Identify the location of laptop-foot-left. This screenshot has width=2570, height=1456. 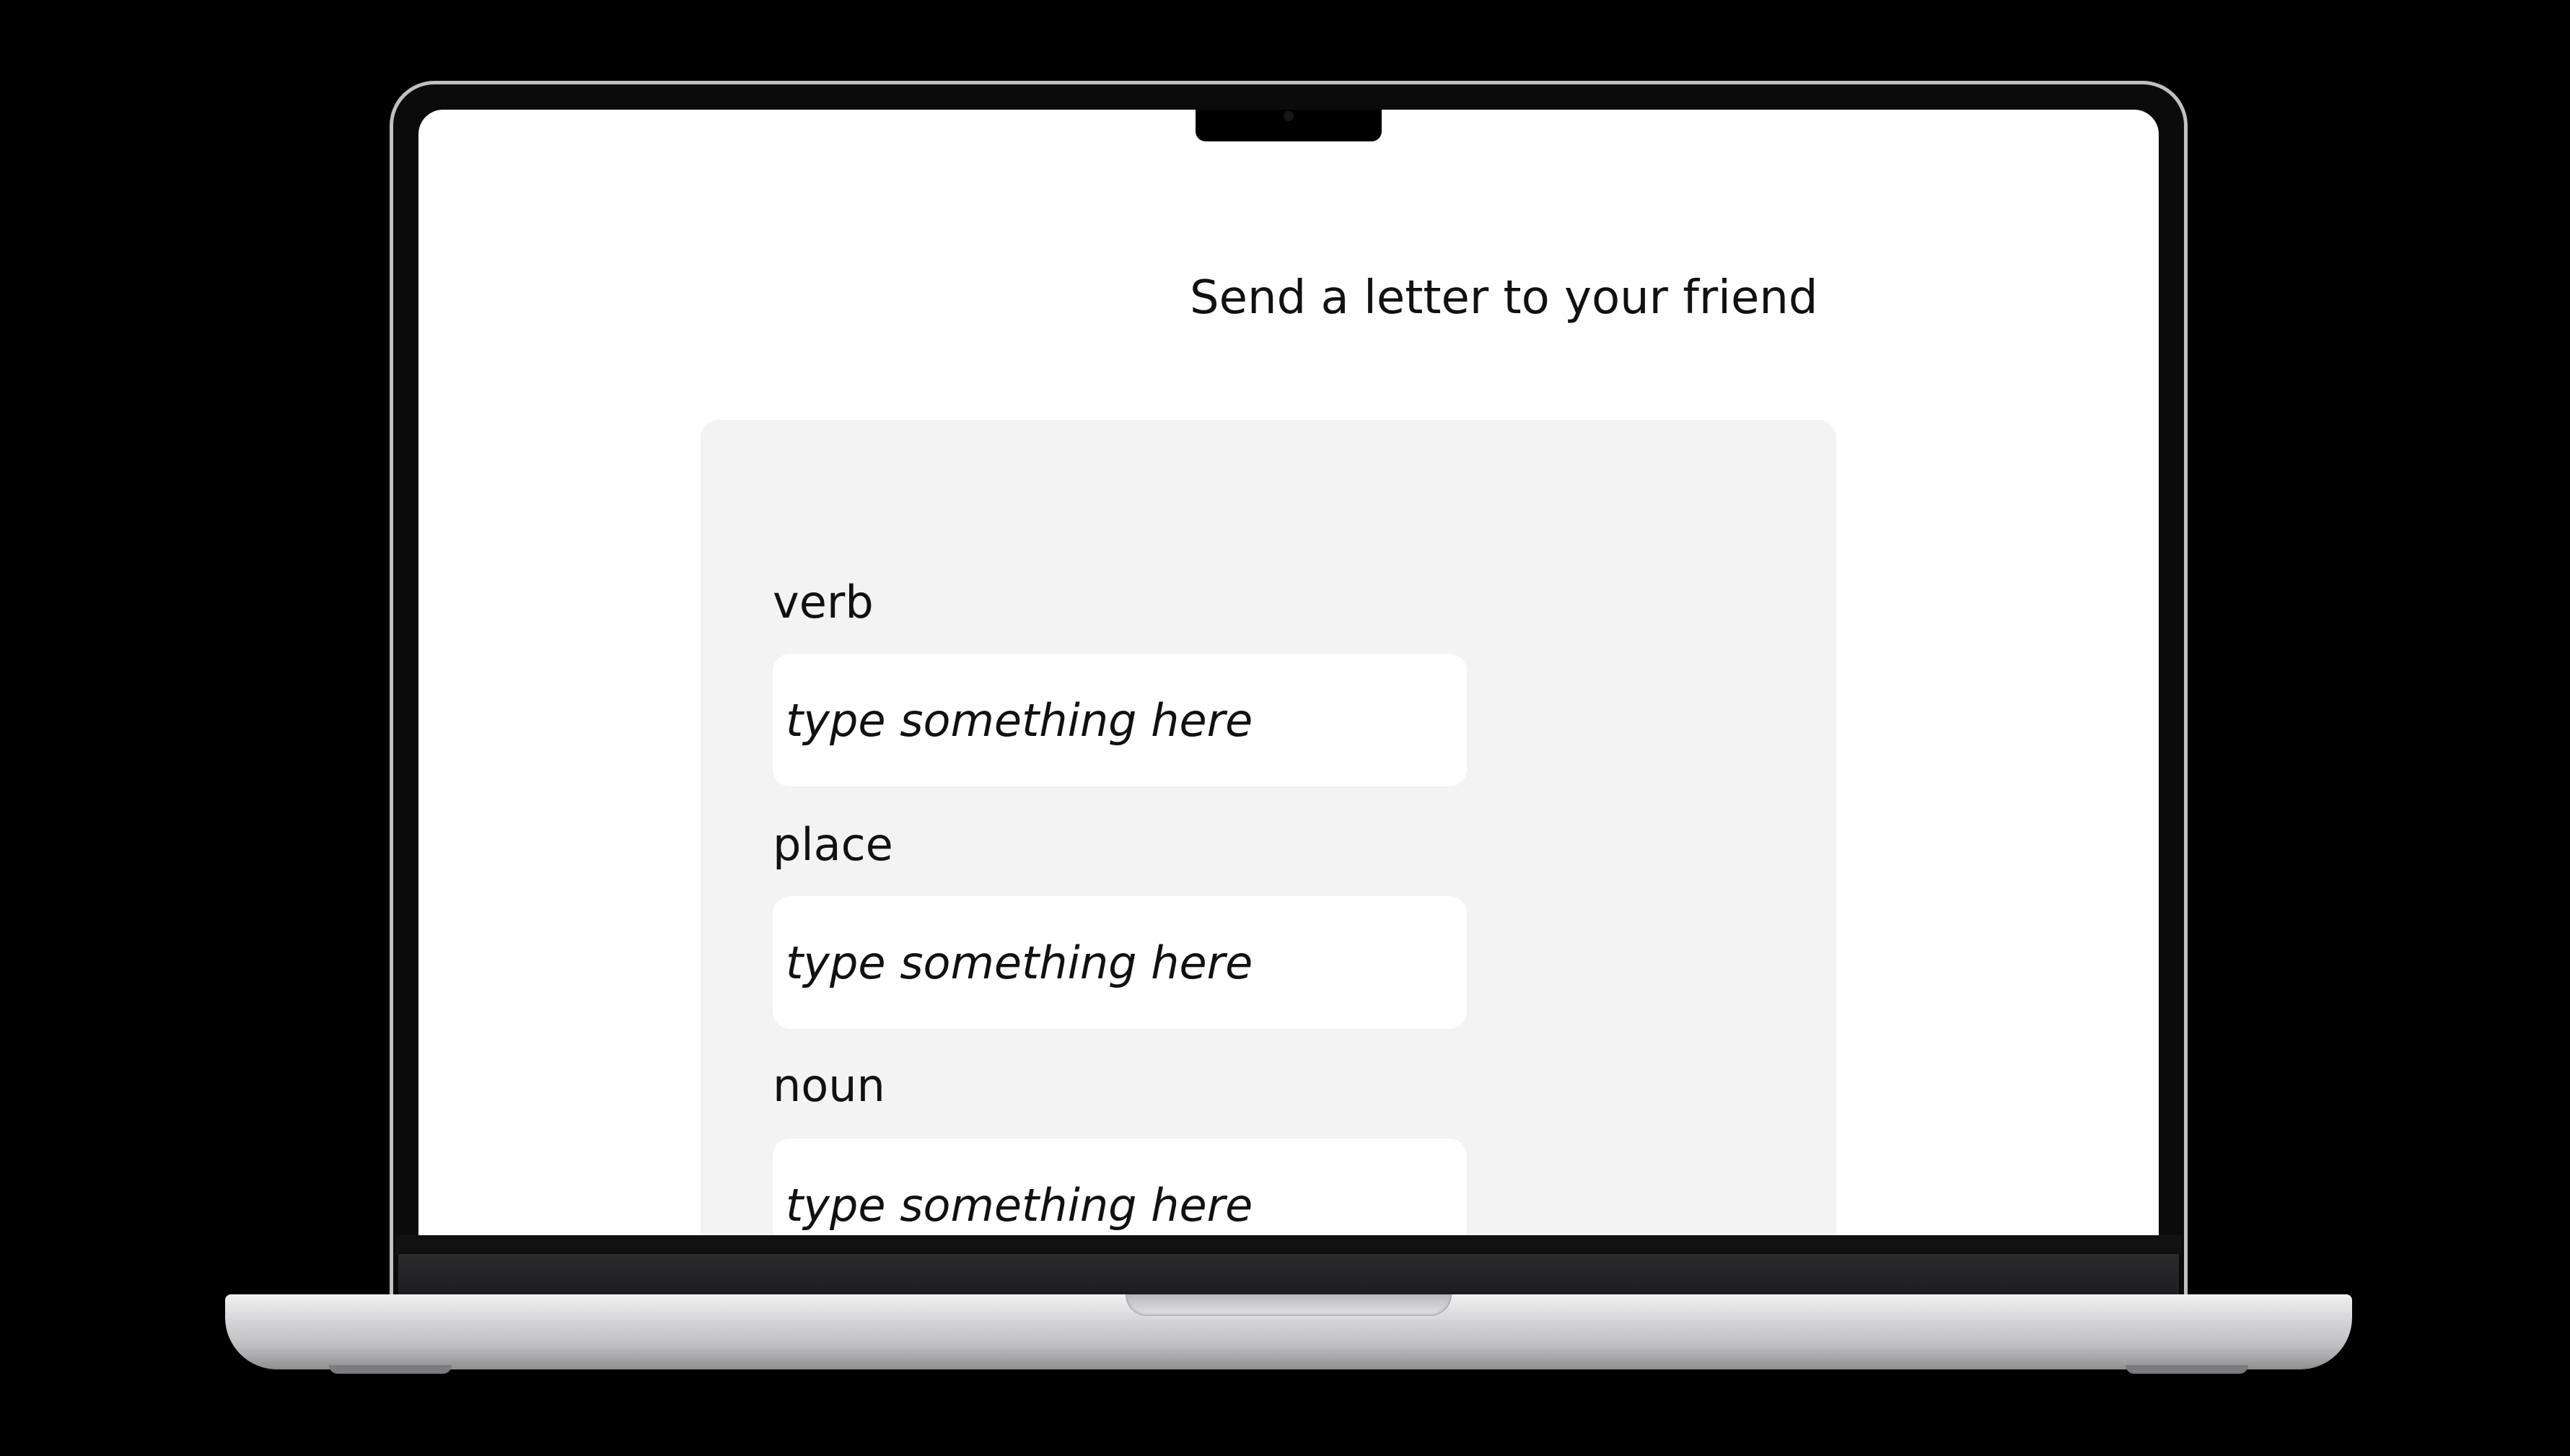
(390, 1369).